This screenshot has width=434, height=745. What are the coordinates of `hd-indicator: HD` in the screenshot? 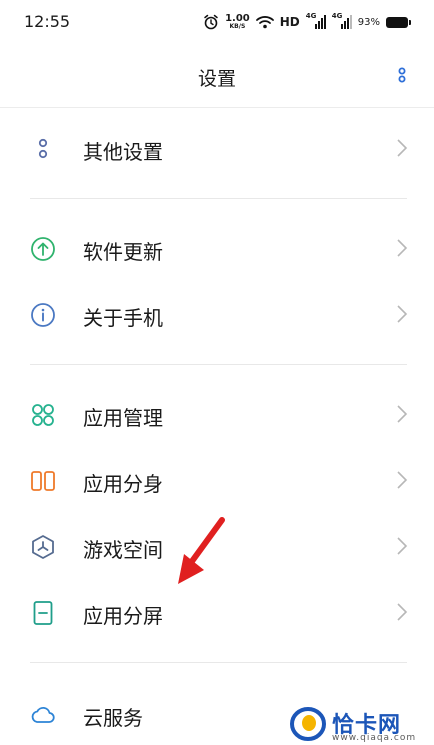 It's located at (289, 22).